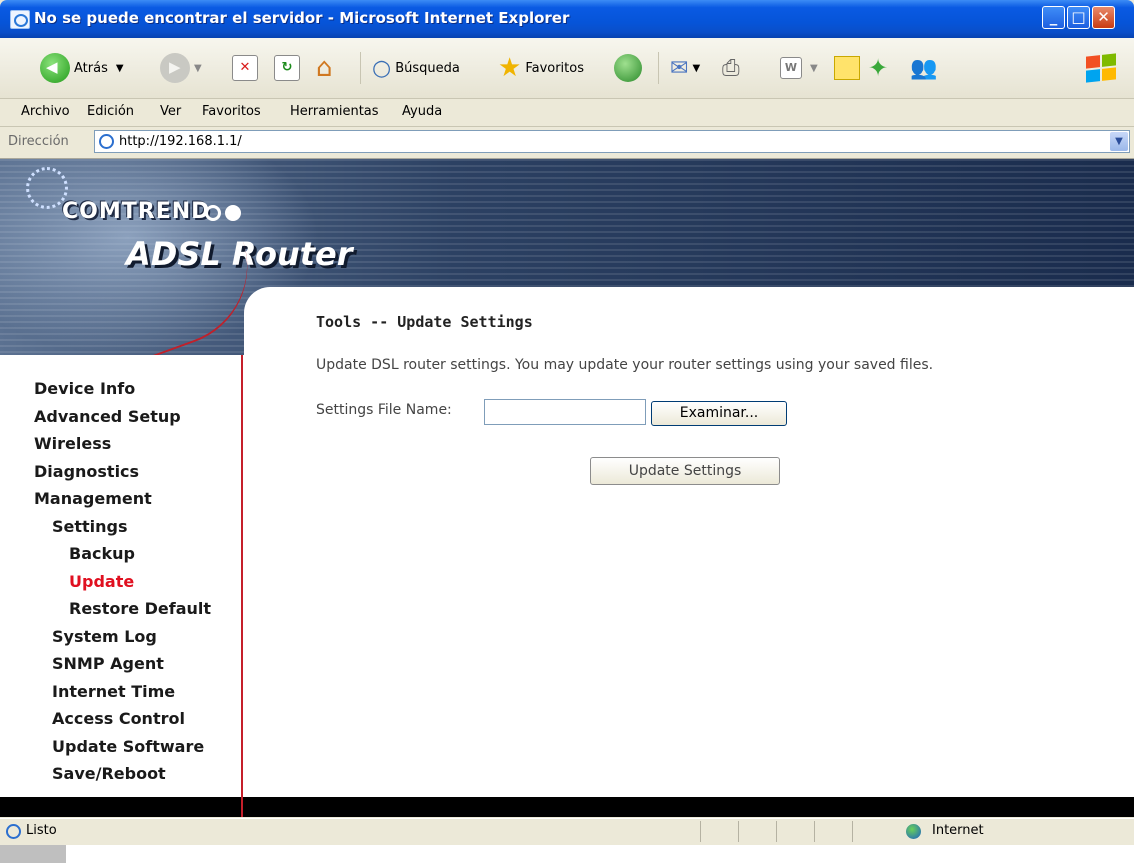 The height and width of the screenshot is (863, 1134). What do you see at coordinates (41, 830) in the screenshot?
I see `status-text: Listo` at bounding box center [41, 830].